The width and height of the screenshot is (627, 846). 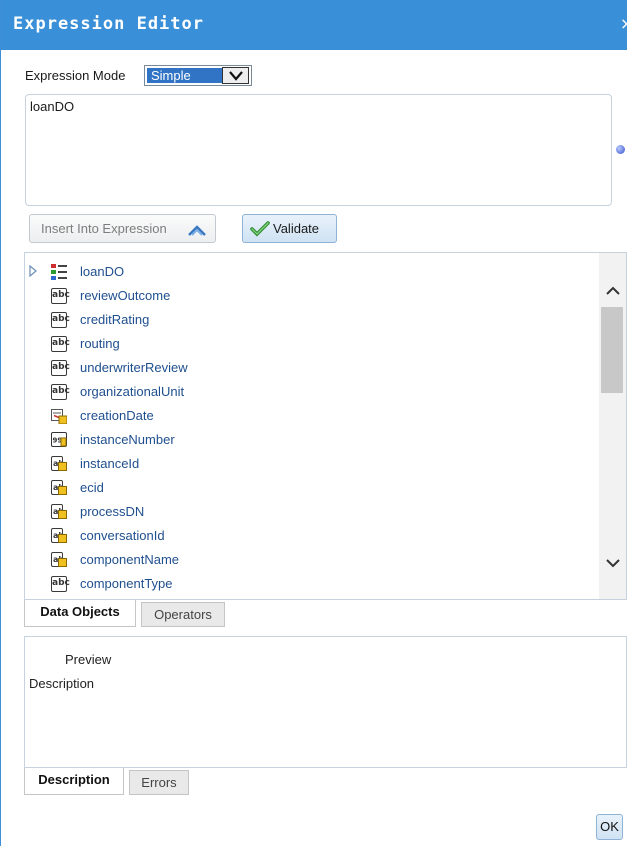 What do you see at coordinates (117, 415) in the screenshot?
I see `tree-item-label: creationDate` at bounding box center [117, 415].